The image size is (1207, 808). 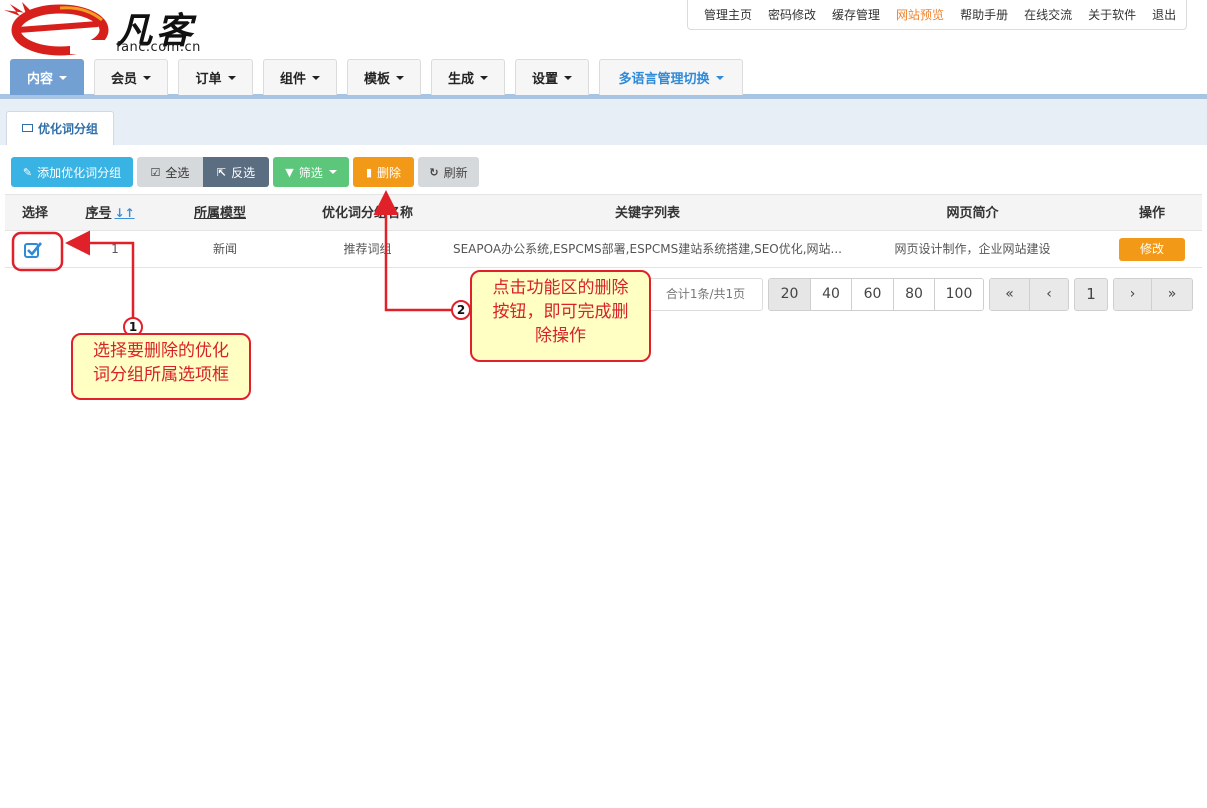 I want to click on refresh-button: ↻ 刷新, so click(x=448, y=172).